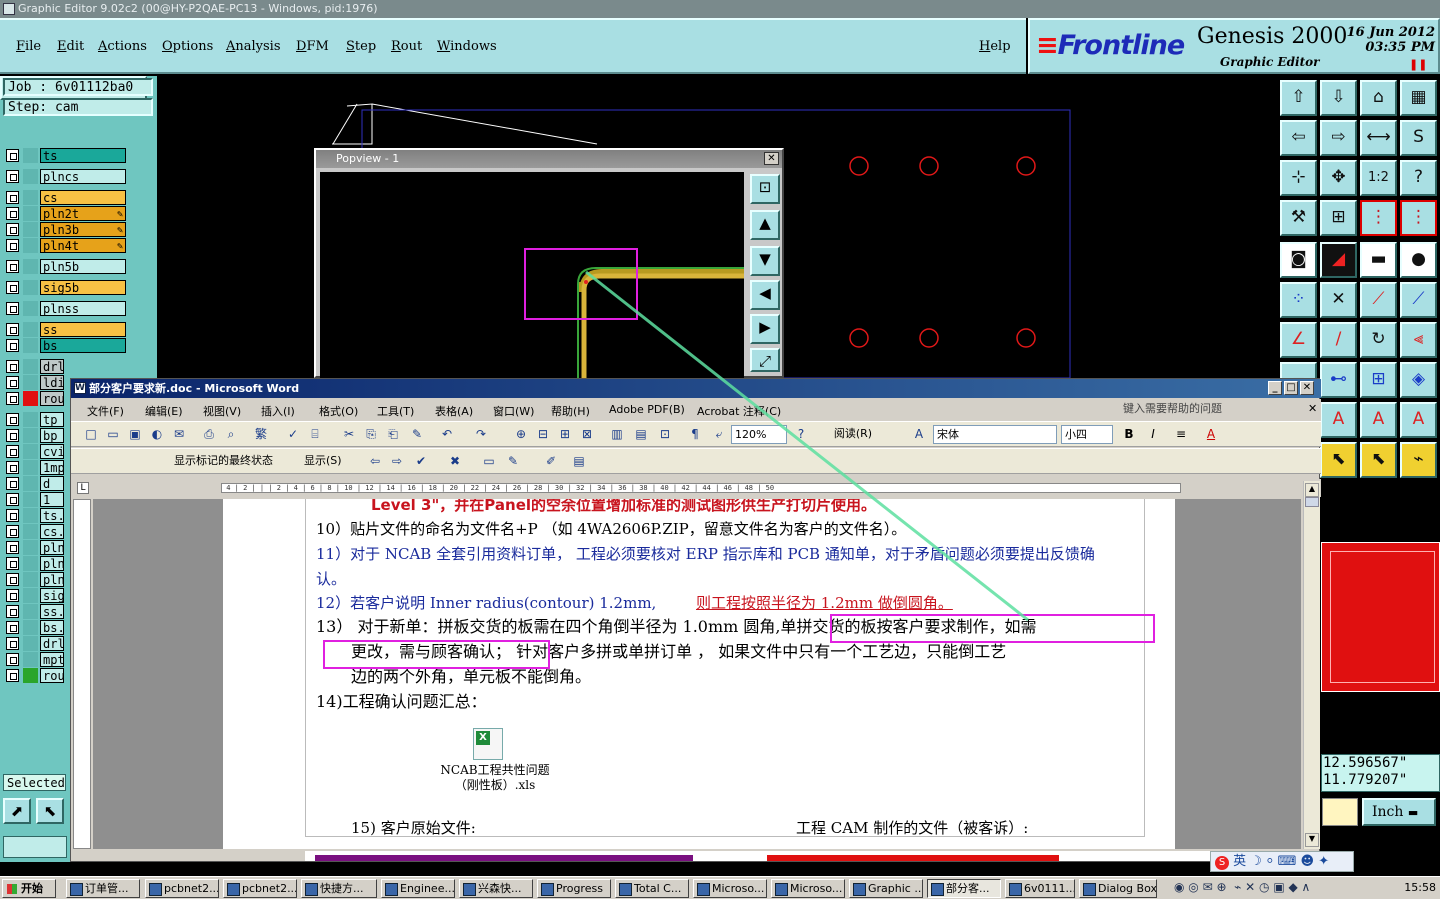 The image size is (1440, 899). Describe the element at coordinates (397, 461) in the screenshot. I see `next-change-icon: ⇨` at that location.